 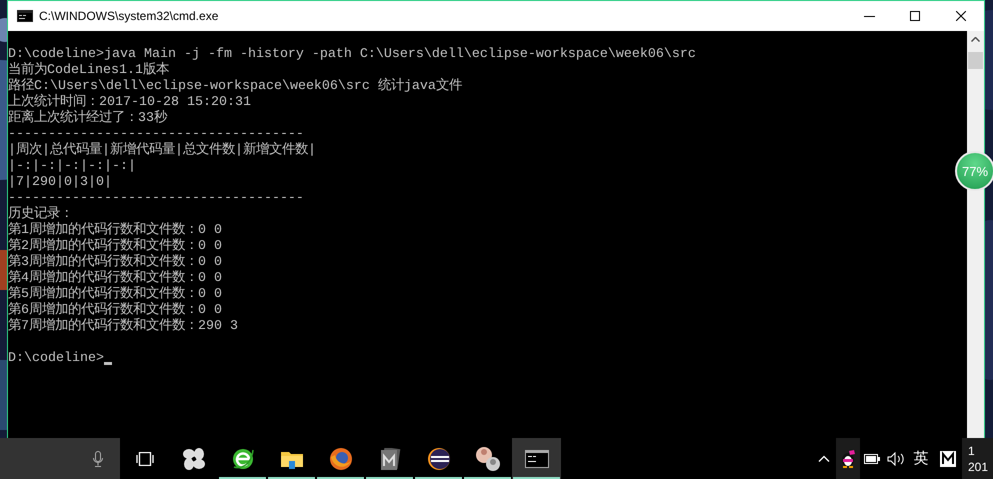 I want to click on maximize-icon, so click(x=915, y=16).